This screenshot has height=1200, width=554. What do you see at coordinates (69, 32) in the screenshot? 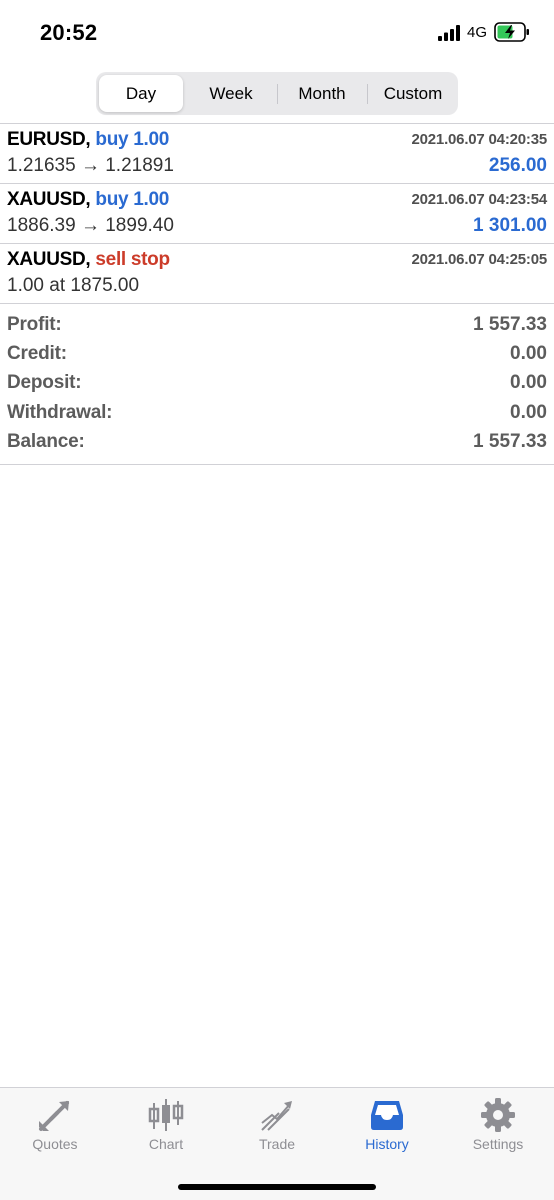
I see `status-time: 20:52` at bounding box center [69, 32].